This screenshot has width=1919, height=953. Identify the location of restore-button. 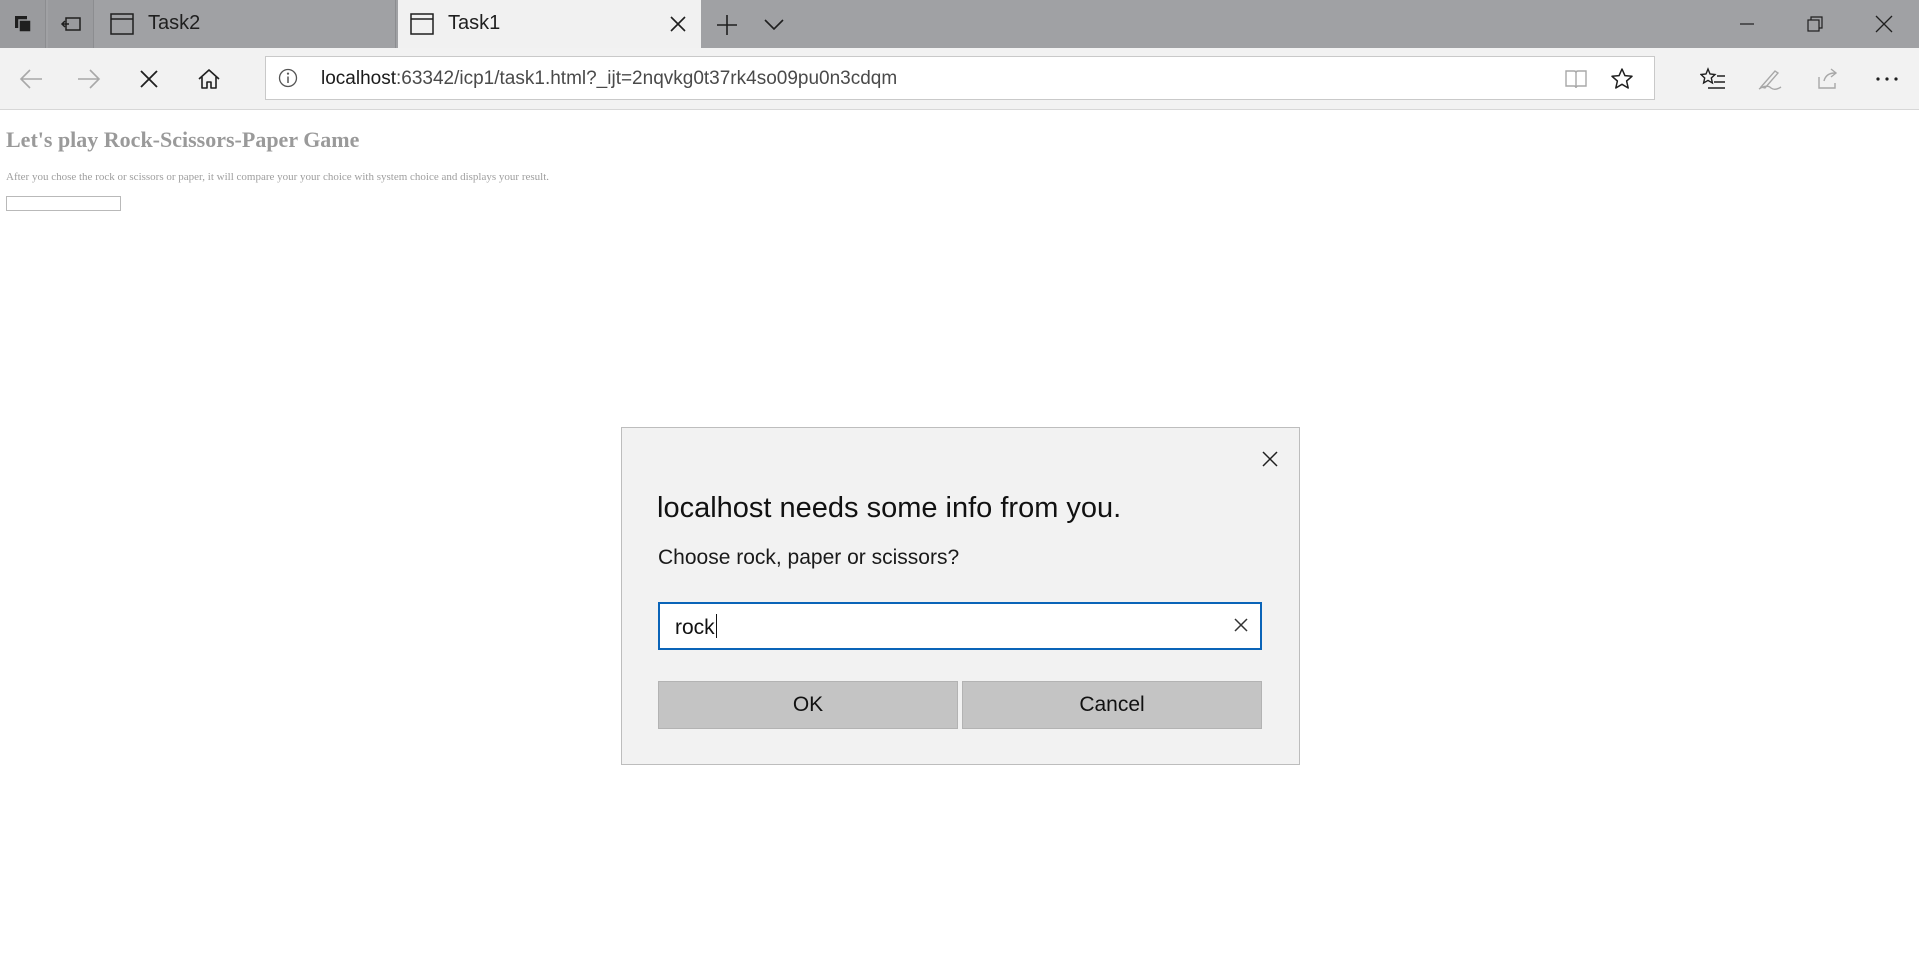
(1815, 24).